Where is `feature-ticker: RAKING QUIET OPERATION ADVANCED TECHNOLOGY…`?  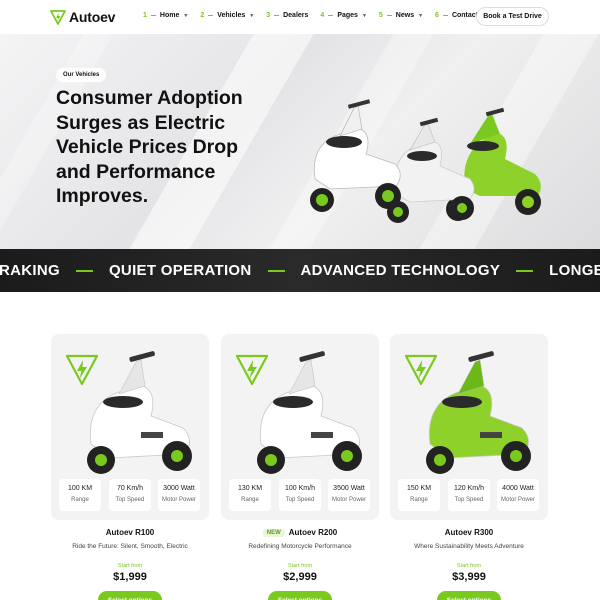
feature-ticker: RAKING QUIET OPERATION ADVANCED TECHNOLOGY… is located at coordinates (300, 270).